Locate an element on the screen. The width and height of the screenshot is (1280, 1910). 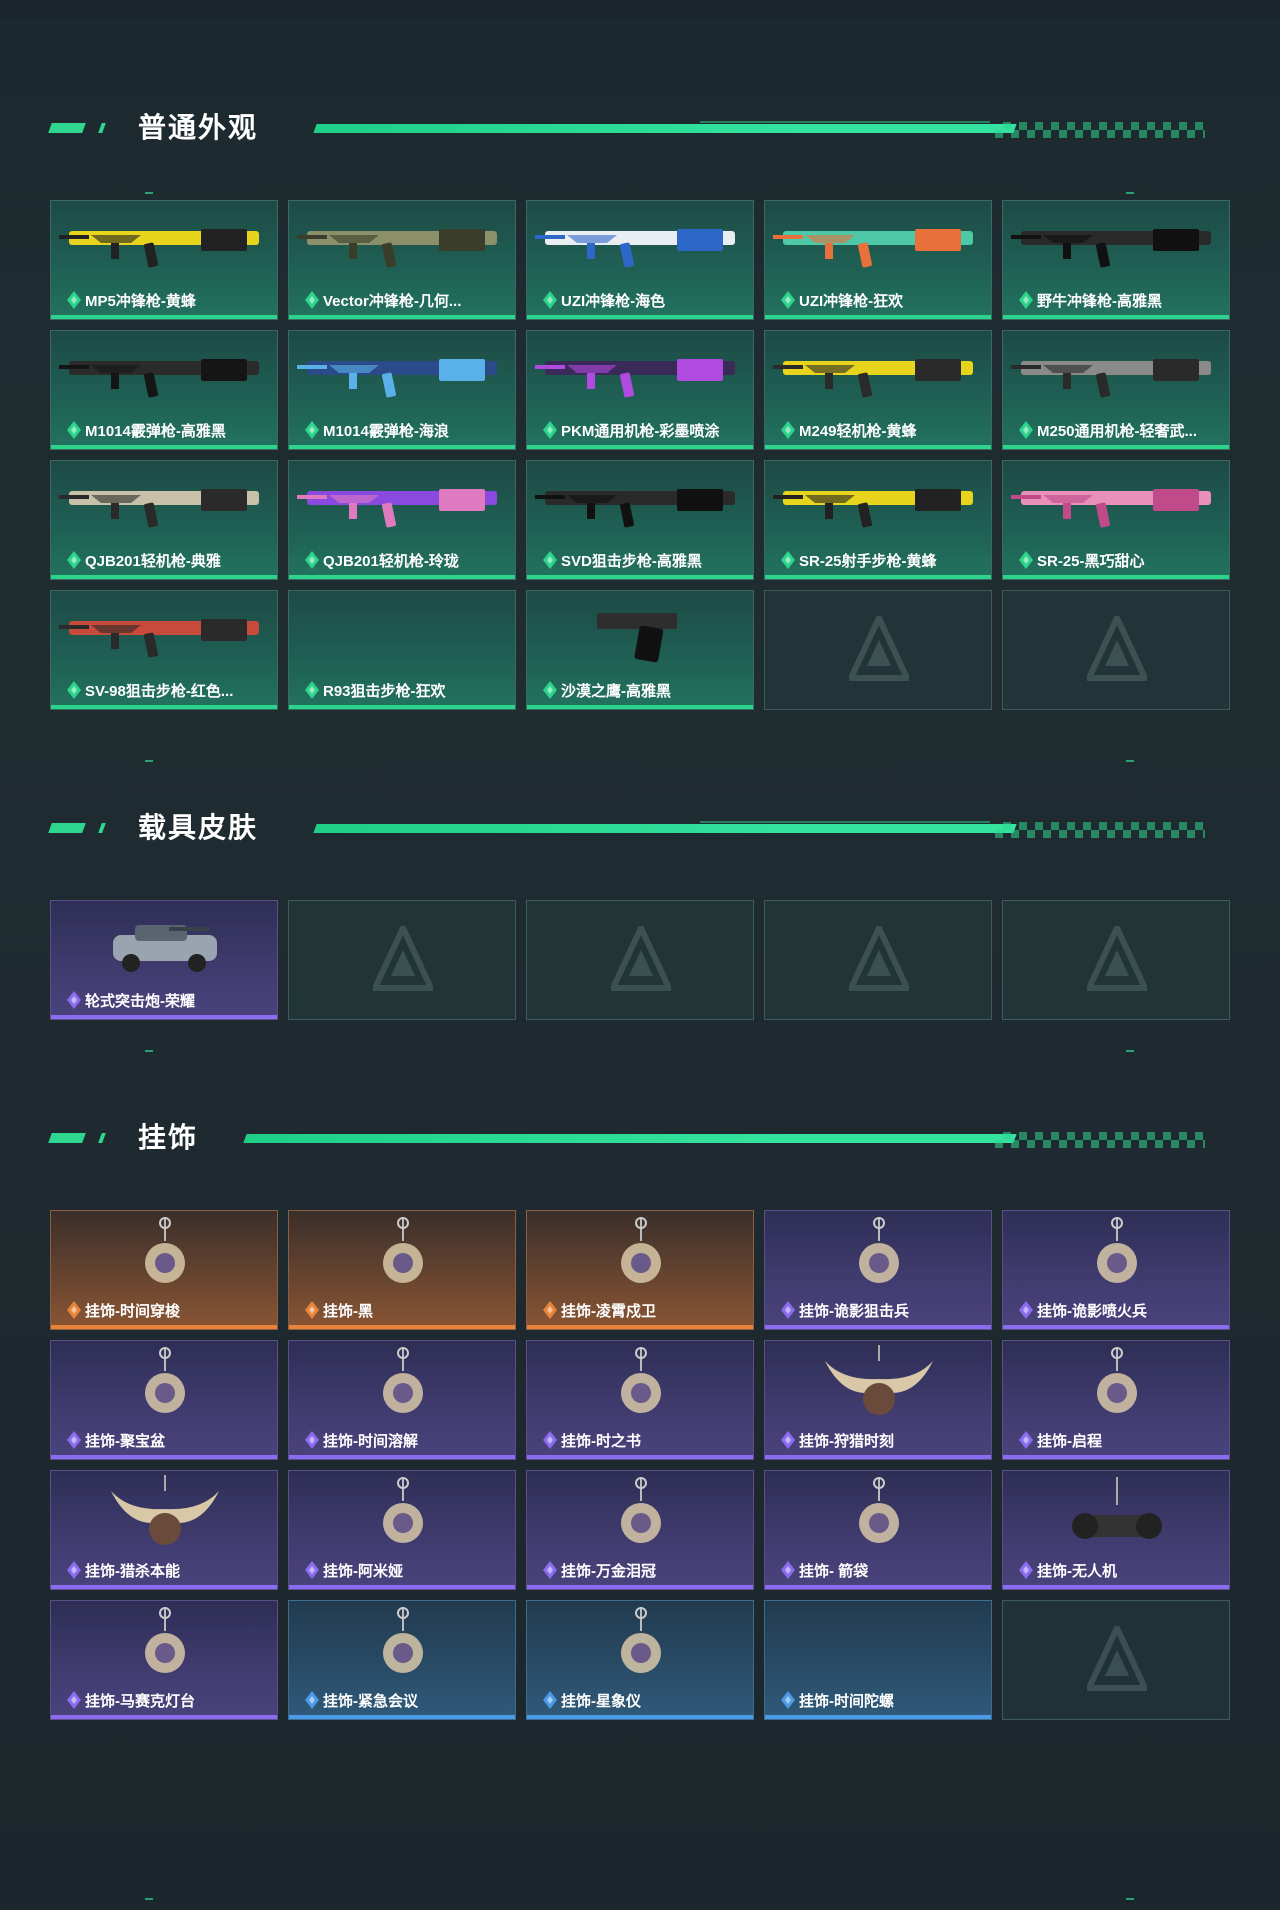
item-label: SR-25-黑巧甜心 is located at coordinates (1091, 561).